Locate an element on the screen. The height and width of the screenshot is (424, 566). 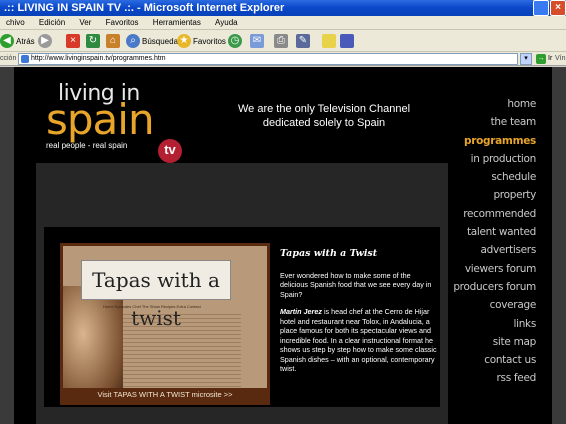
nav-in-production: in production is located at coordinates (495, 159).